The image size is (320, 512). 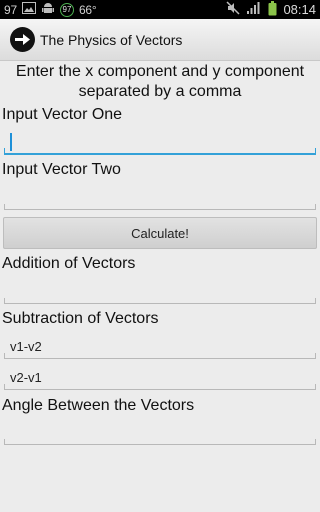 What do you see at coordinates (160, 346) in the screenshot?
I see `v1-minus-v2-field: v1-v2` at bounding box center [160, 346].